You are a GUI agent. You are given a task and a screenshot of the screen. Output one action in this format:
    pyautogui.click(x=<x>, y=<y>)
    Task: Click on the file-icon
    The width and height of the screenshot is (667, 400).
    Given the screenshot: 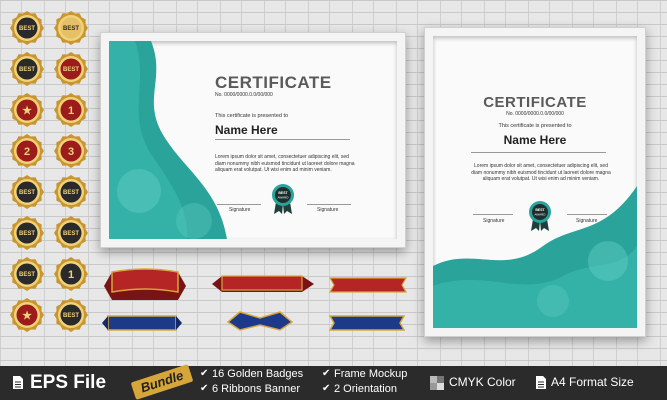 What is the action you would take?
    pyautogui.click(x=18, y=382)
    